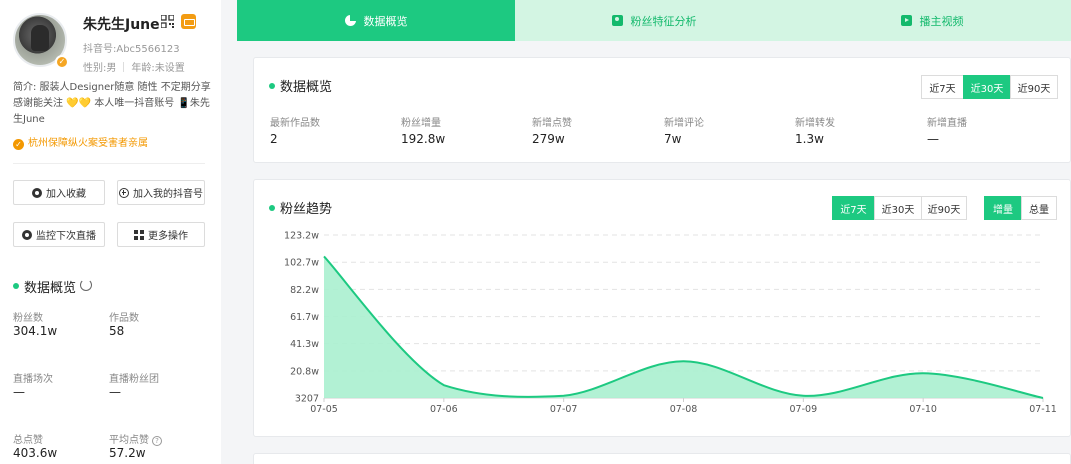 This screenshot has height=464, width=1071. Describe the element at coordinates (944, 208) in the screenshot. I see `trend-range-90d-button: 近90天` at that location.